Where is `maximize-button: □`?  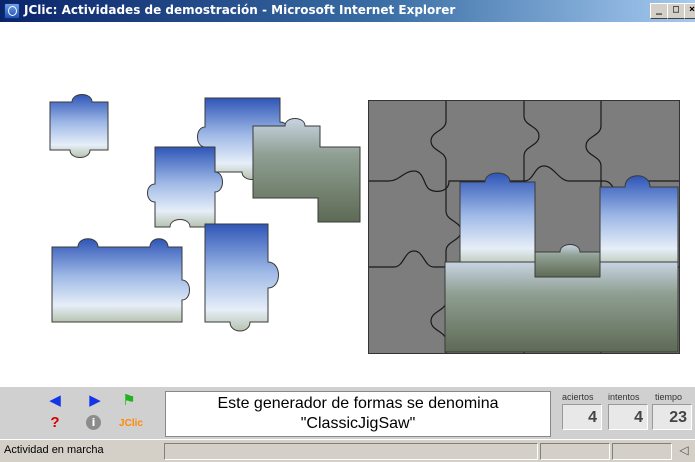 maximize-button: □ is located at coordinates (676, 11).